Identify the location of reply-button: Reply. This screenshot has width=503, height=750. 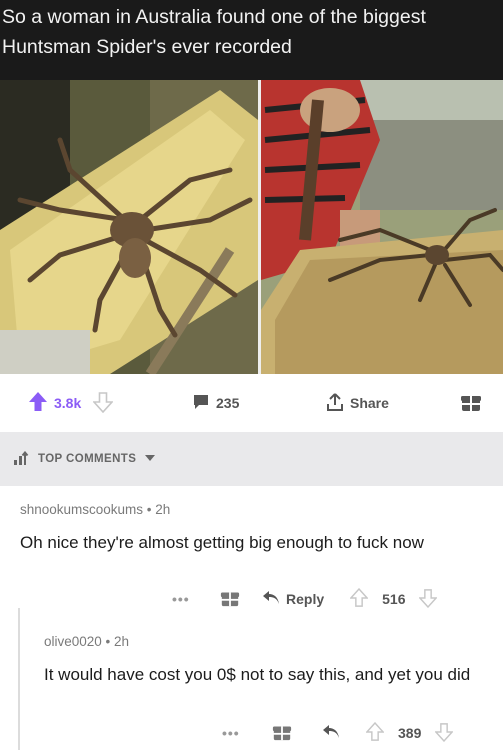
(305, 599).